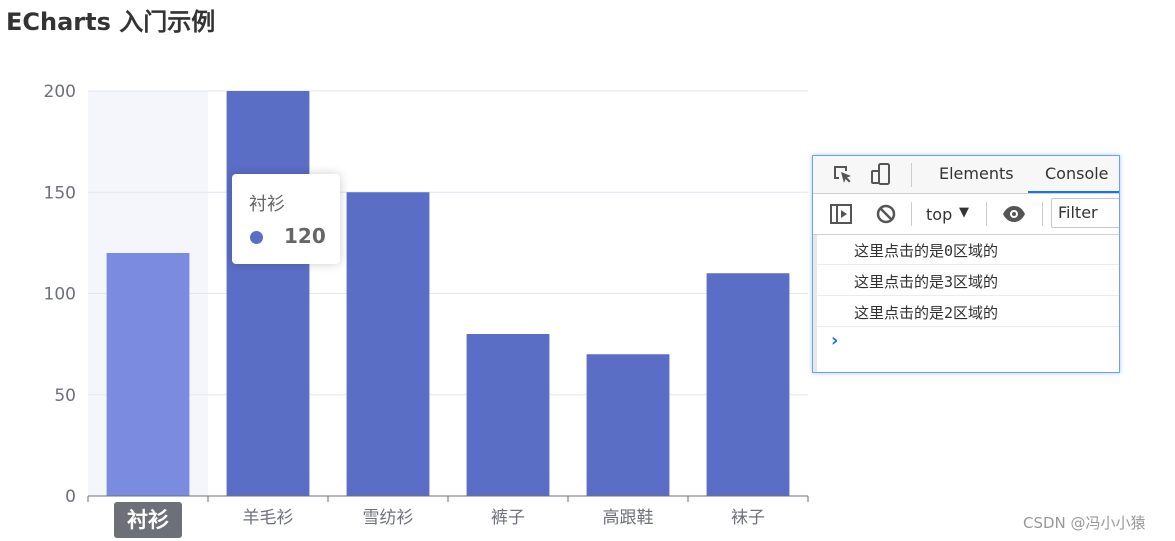 This screenshot has width=1175, height=541. I want to click on y-axis-ticks: 0 50 100 150 200, so click(60, 294).